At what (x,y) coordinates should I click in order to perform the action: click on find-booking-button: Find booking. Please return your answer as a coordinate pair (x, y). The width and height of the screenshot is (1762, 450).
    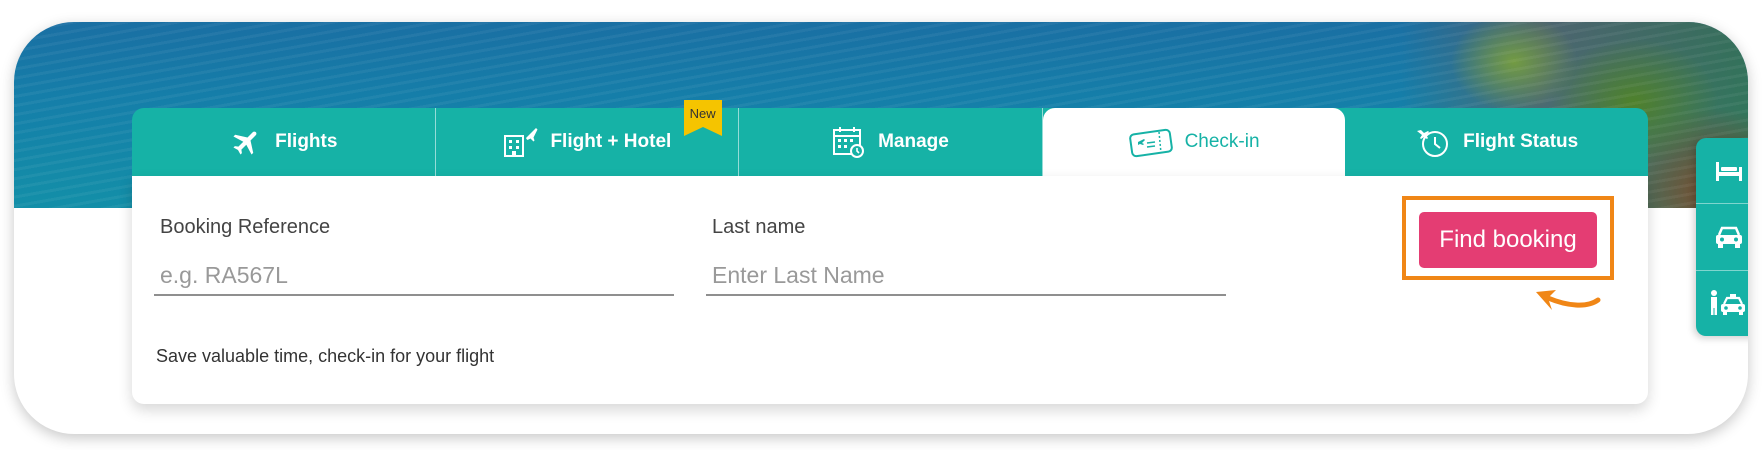
    Looking at the image, I should click on (1508, 240).